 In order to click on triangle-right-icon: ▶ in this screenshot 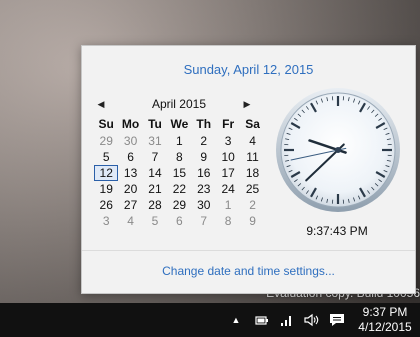, I will do `click(247, 104)`.